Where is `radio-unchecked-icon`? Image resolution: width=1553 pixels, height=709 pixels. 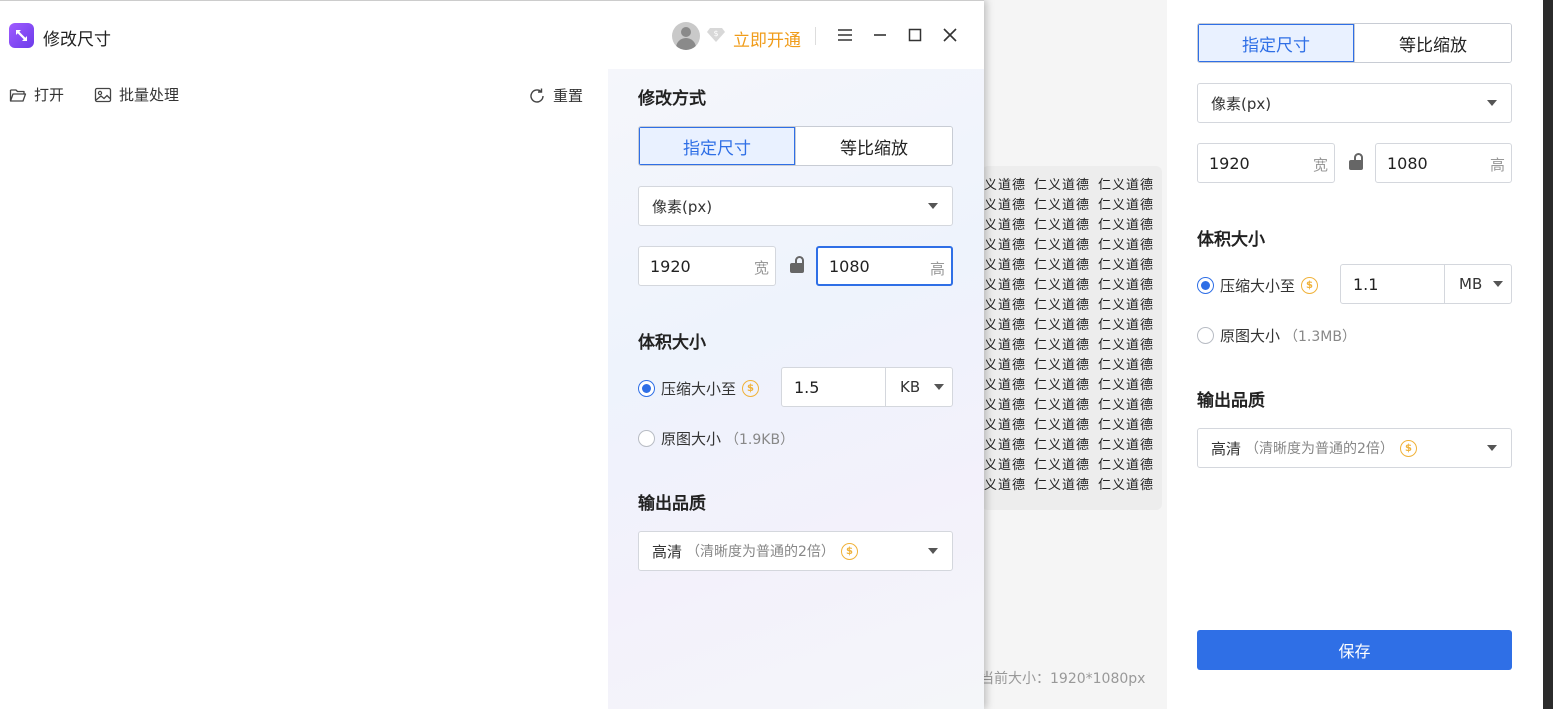
radio-unchecked-icon is located at coordinates (1205, 335).